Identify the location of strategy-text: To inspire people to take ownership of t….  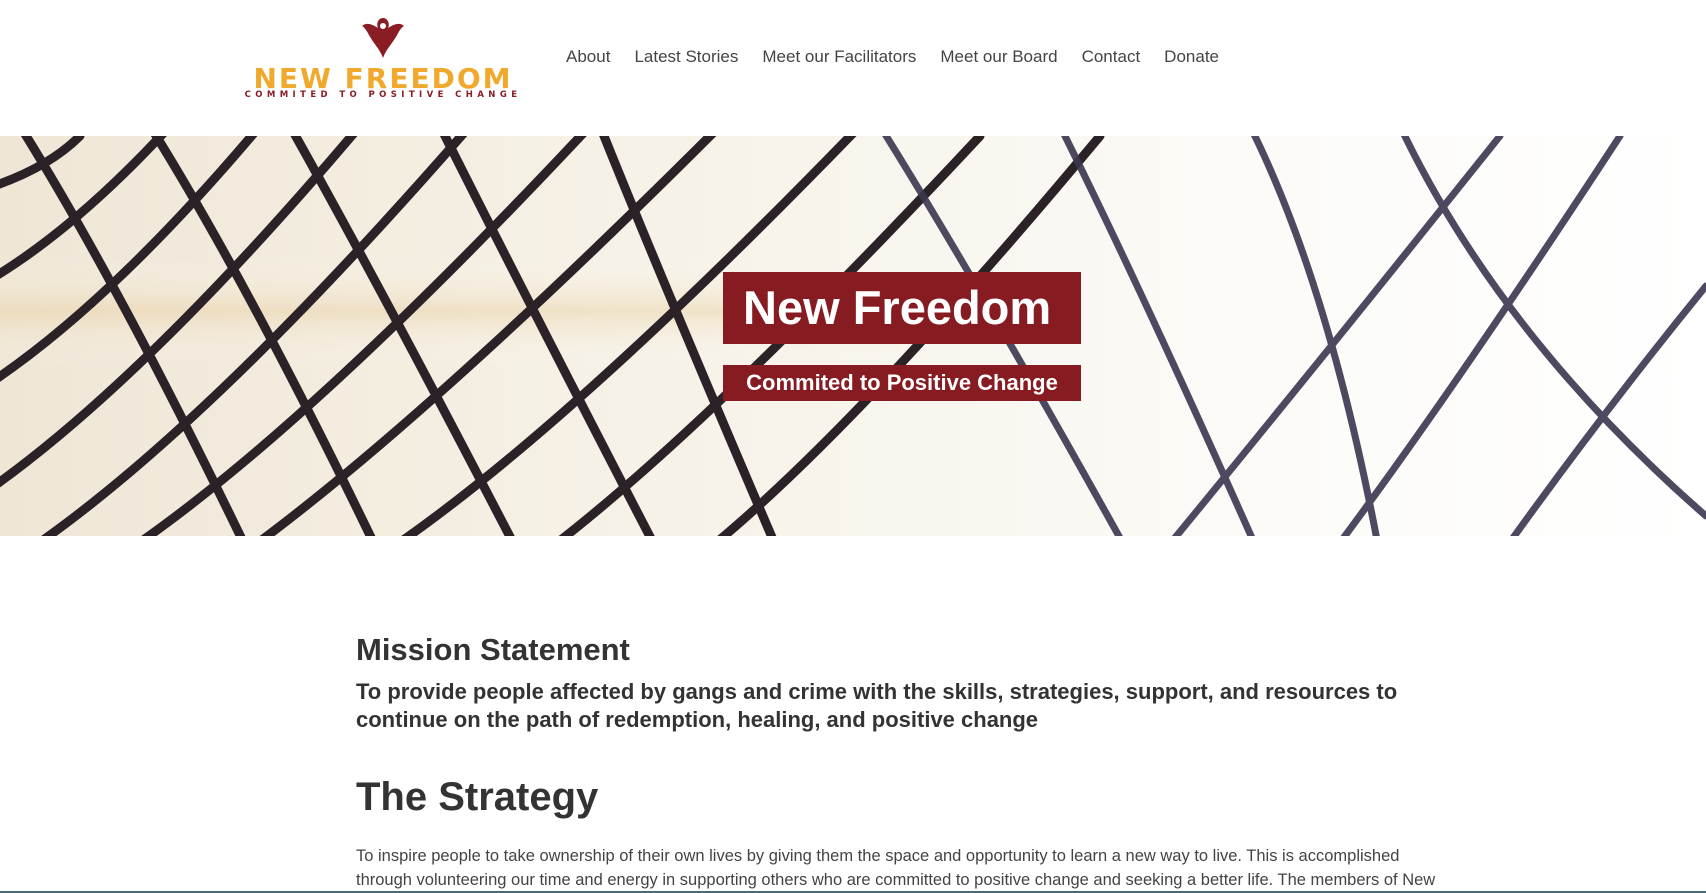
(896, 868).